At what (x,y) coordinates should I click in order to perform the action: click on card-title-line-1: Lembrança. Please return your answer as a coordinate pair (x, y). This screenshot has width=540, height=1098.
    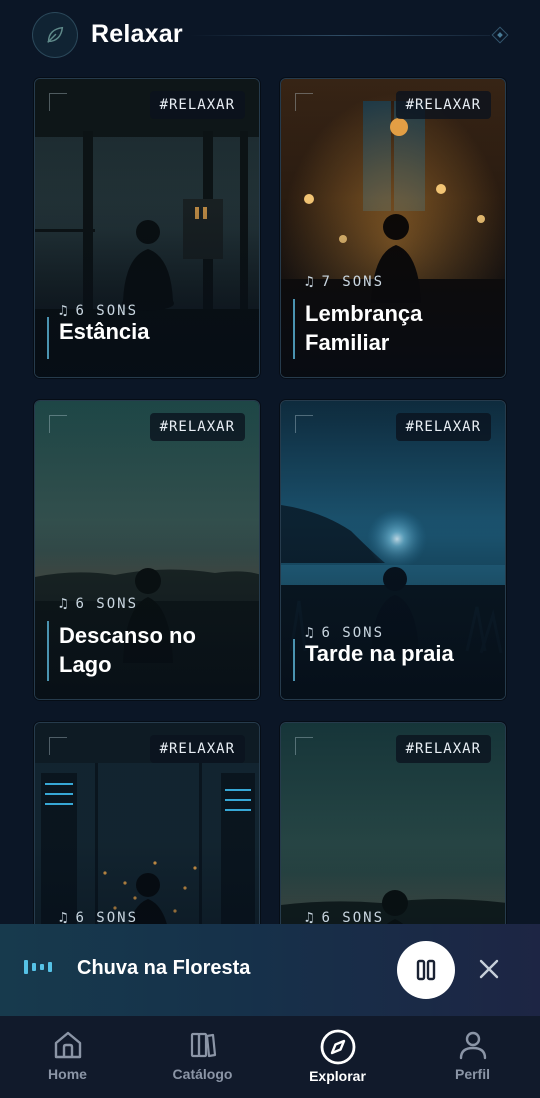
    Looking at the image, I should click on (364, 313).